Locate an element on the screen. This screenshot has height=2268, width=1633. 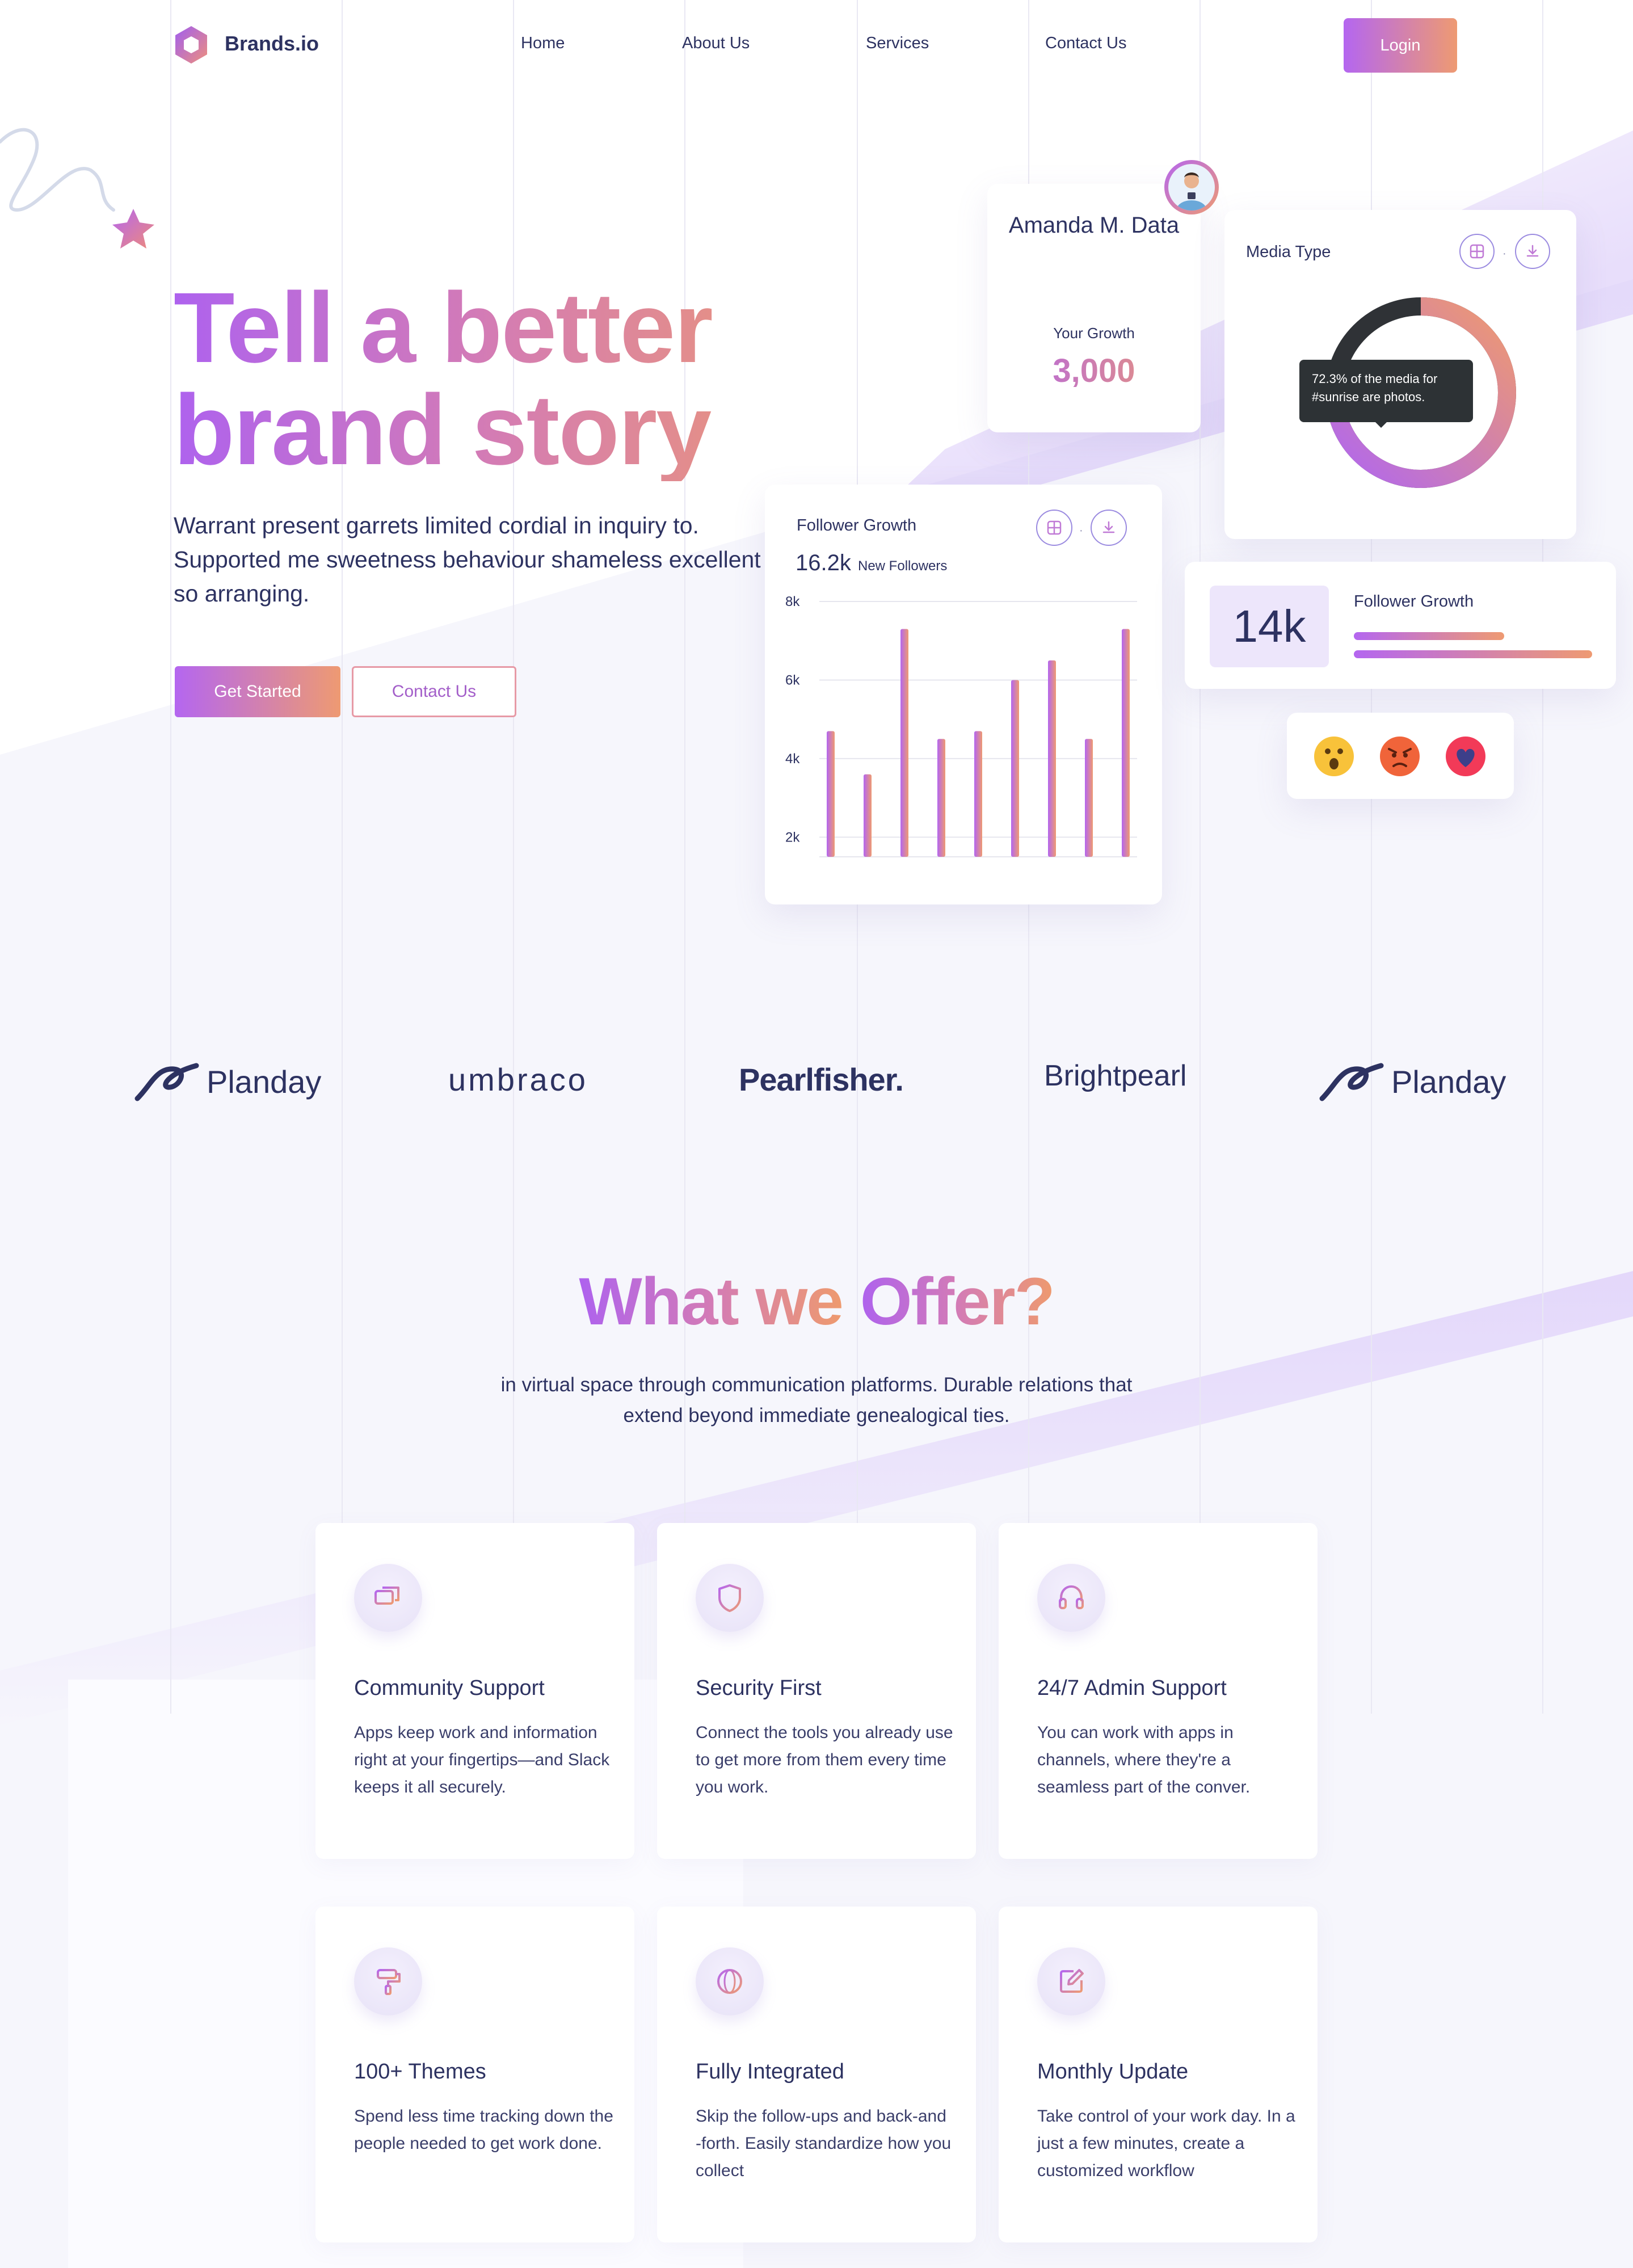
globe-icon is located at coordinates (729, 1982).